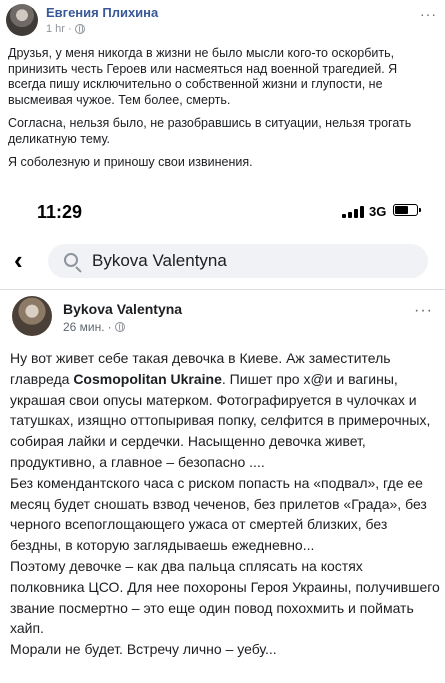  I want to click on inner-post-time: 26 мин., so click(84, 327).